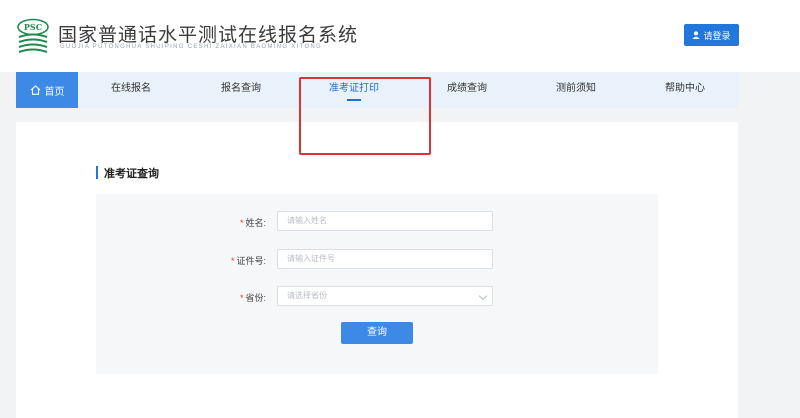 The height and width of the screenshot is (418, 800). What do you see at coordinates (385, 221) in the screenshot?
I see `name-input: 请输入姓名` at bounding box center [385, 221].